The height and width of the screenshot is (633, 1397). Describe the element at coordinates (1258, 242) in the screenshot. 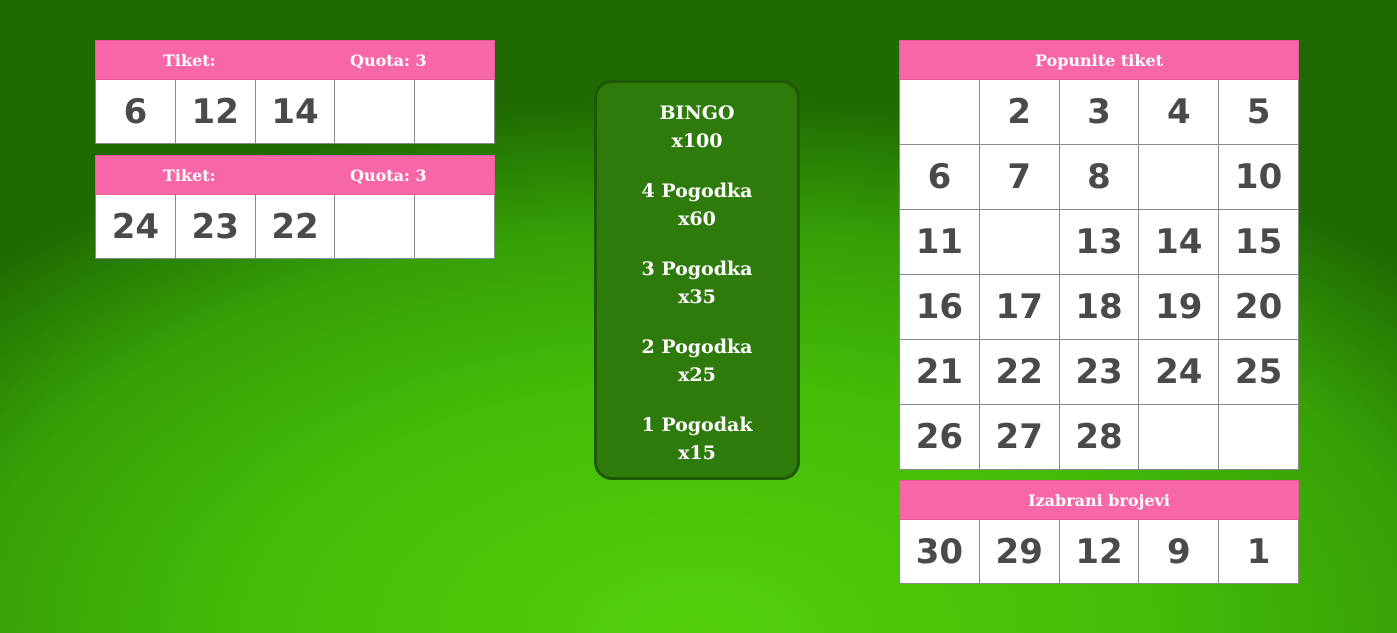

I see `board-number-cell: 15` at that location.